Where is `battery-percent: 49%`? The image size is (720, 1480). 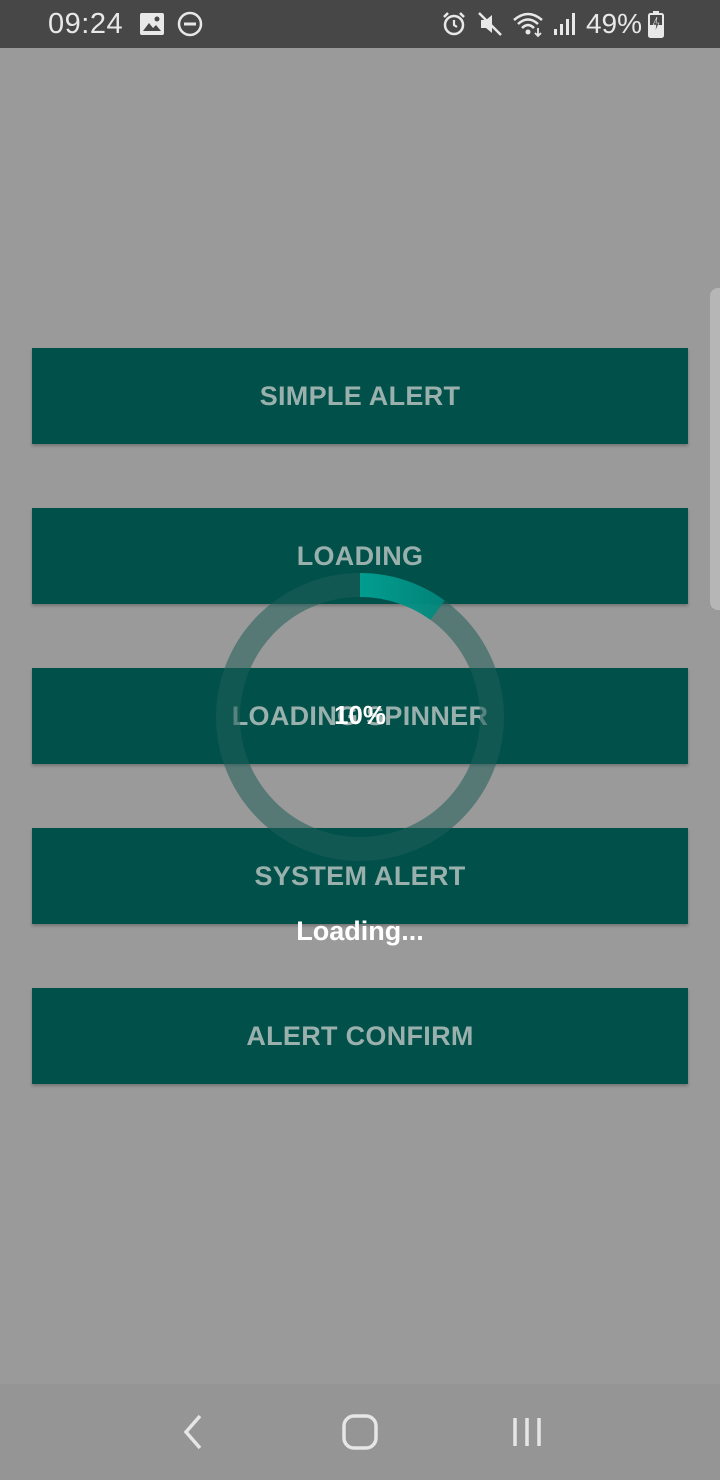 battery-percent: 49% is located at coordinates (613, 23).